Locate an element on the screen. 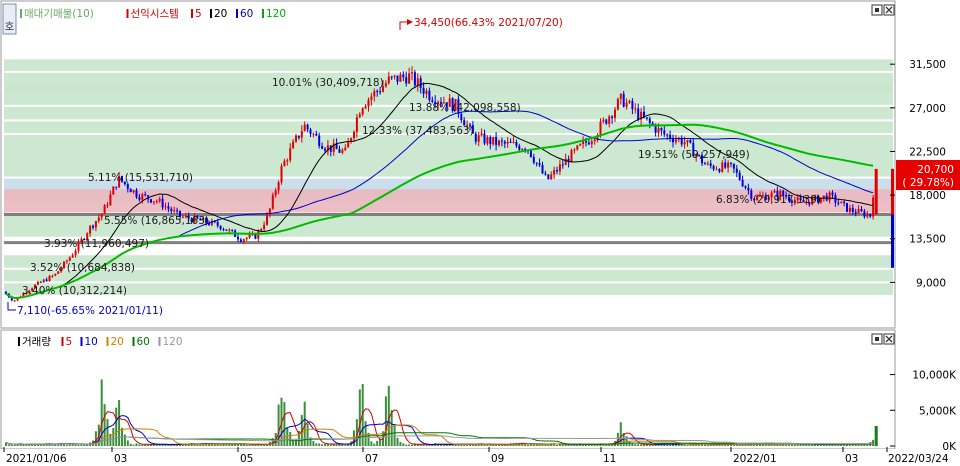 This screenshot has width=960, height=466. y-tick-label: 31,500 is located at coordinates (927, 65).